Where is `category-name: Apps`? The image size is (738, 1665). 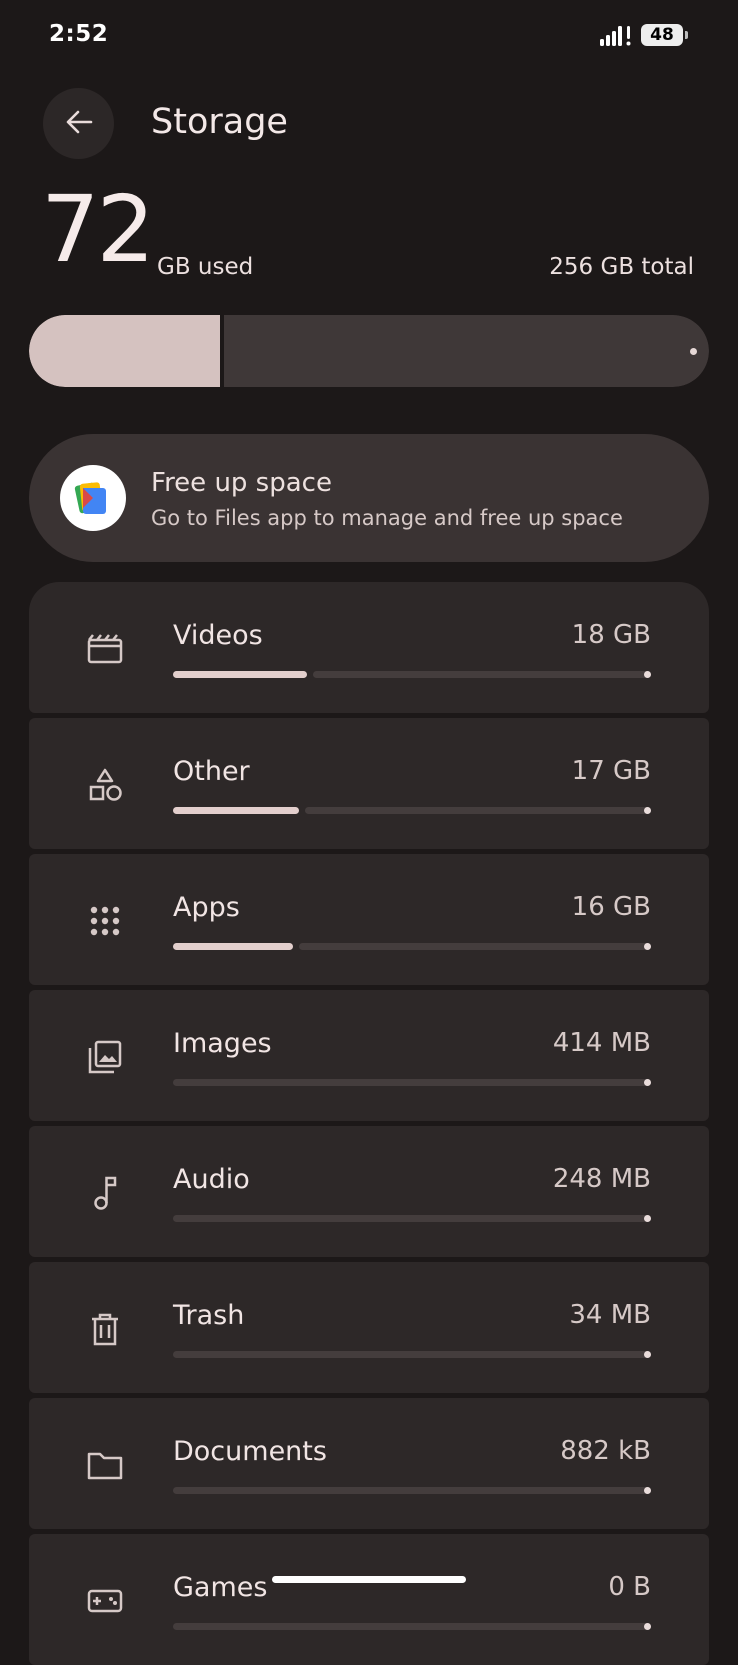 category-name: Apps is located at coordinates (206, 907).